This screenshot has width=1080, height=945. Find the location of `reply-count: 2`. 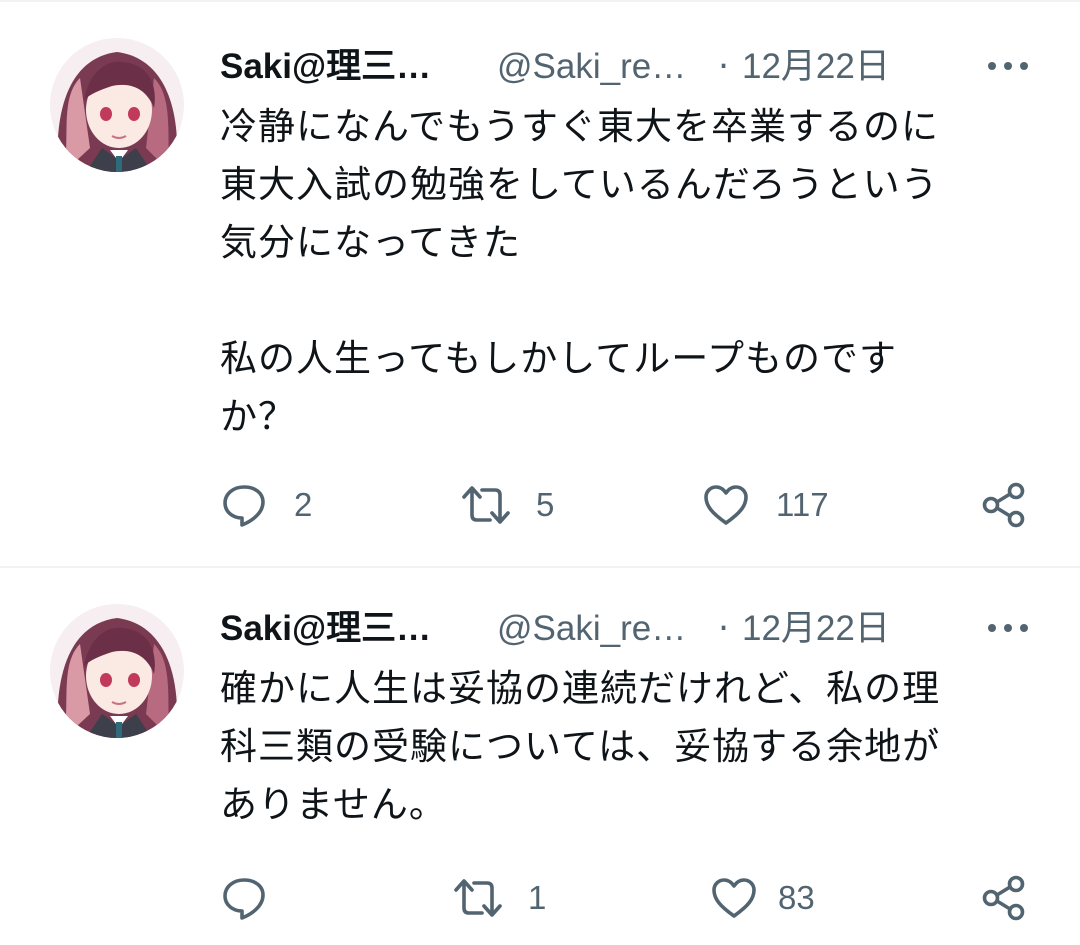

reply-count: 2 is located at coordinates (303, 504).